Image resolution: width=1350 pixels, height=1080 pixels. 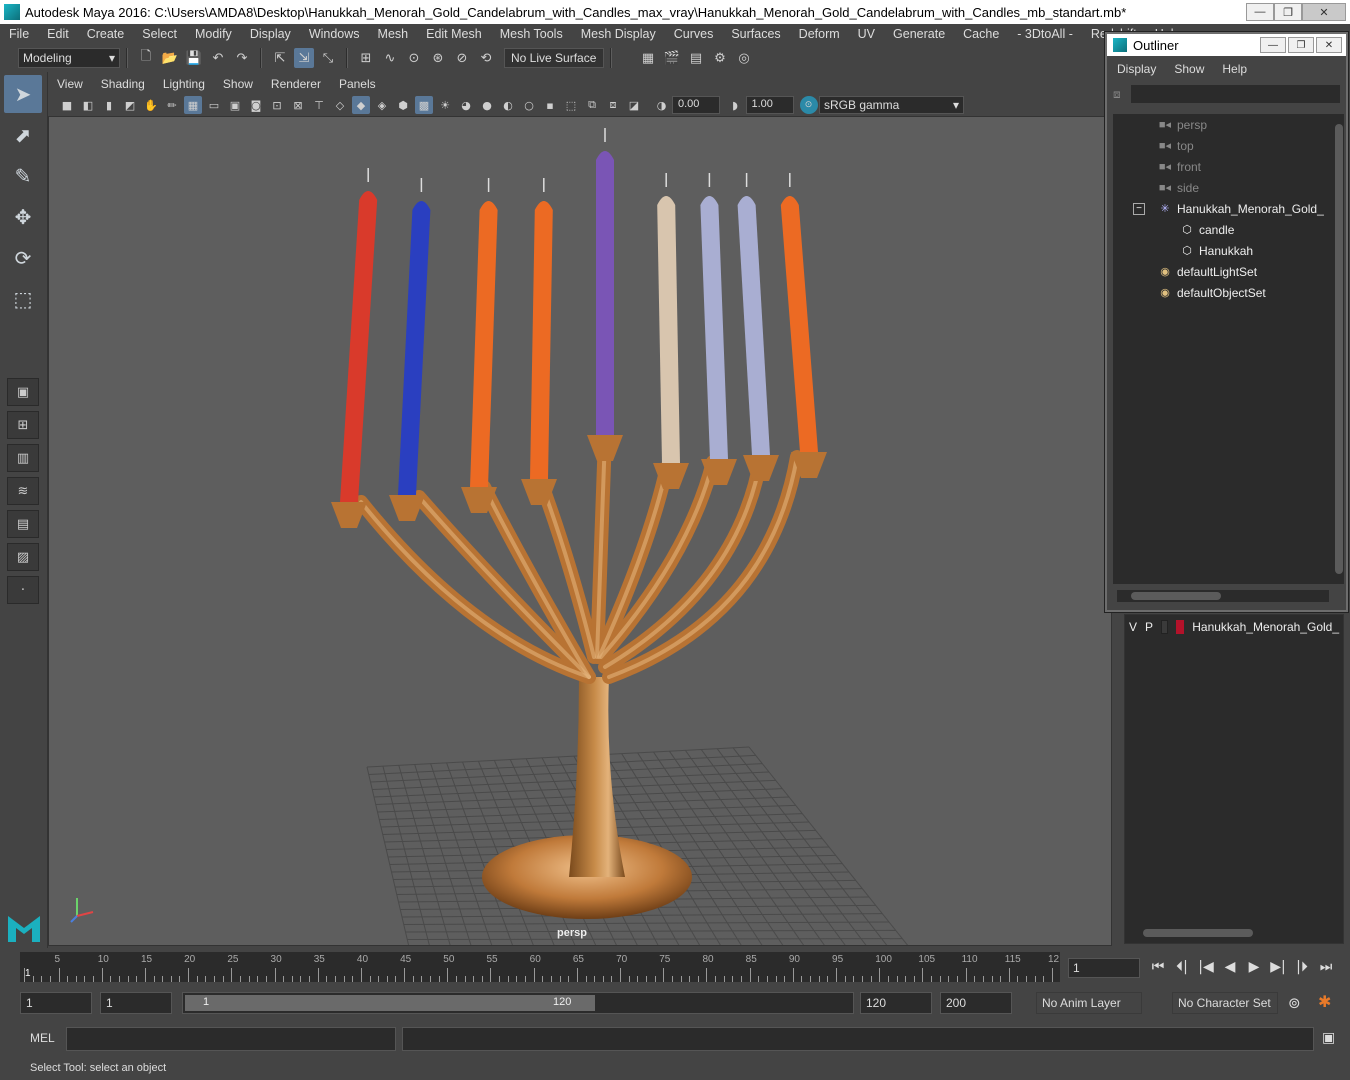 What do you see at coordinates (357, 84) in the screenshot?
I see `panel-menu-panels: Panels` at bounding box center [357, 84].